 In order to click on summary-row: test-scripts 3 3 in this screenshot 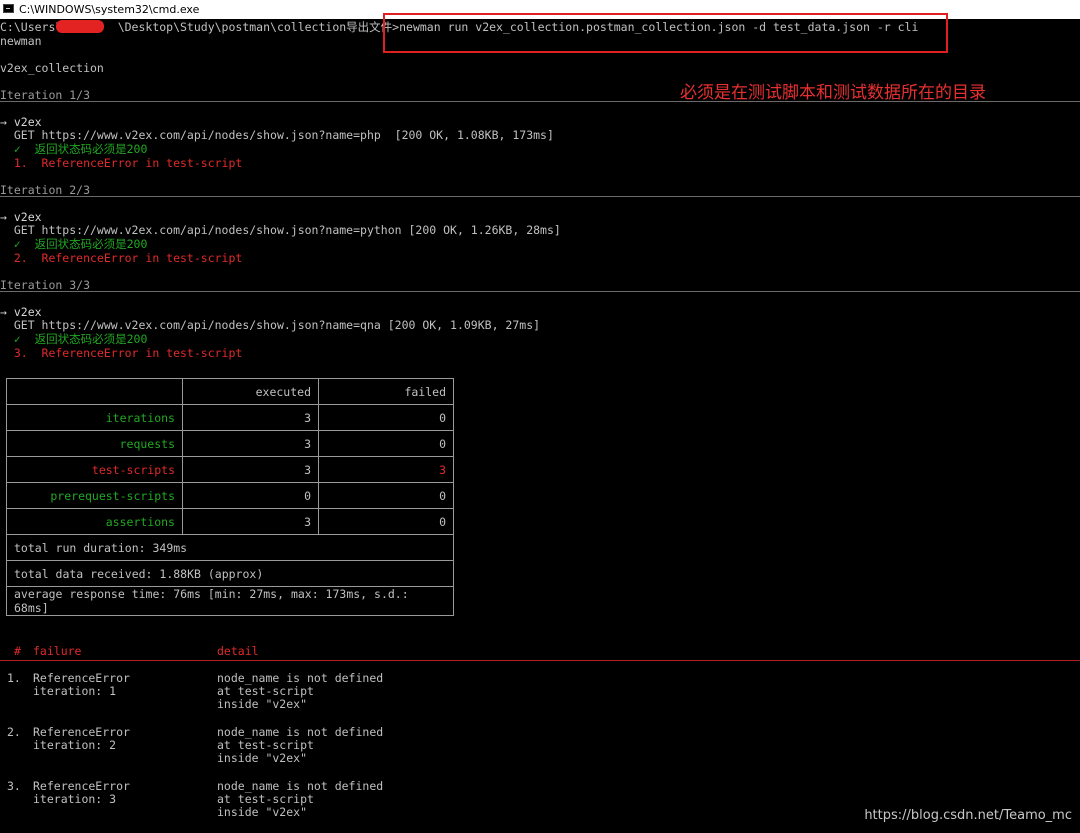, I will do `click(230, 469)`.